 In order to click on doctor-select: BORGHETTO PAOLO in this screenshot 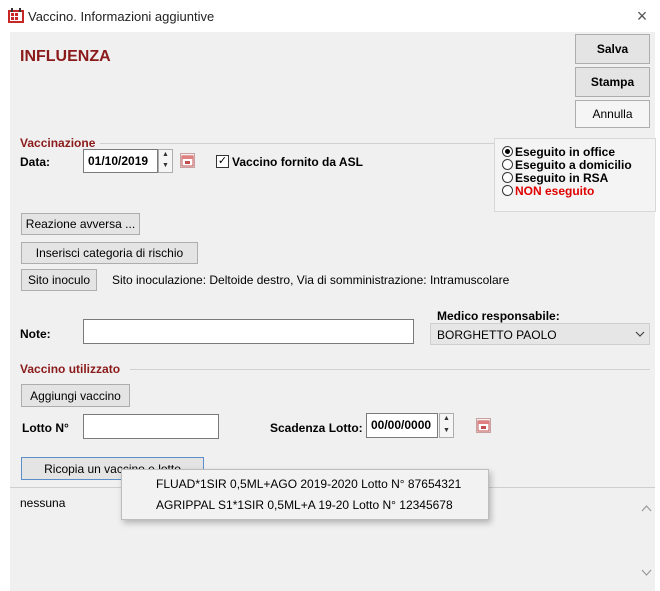, I will do `click(540, 334)`.